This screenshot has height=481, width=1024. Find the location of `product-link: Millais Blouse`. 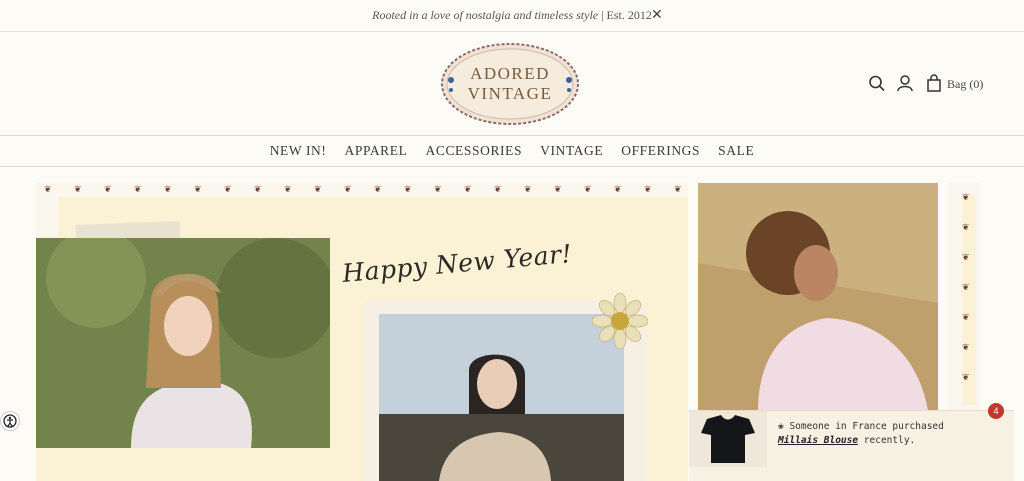

product-link: Millais Blouse is located at coordinates (818, 440).